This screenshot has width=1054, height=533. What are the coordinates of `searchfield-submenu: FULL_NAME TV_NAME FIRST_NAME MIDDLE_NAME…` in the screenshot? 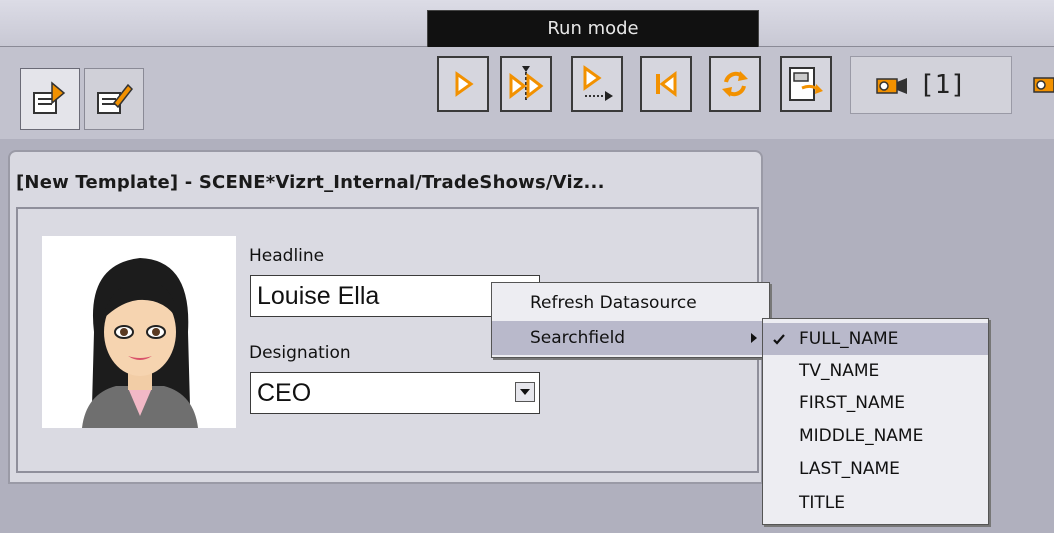 It's located at (875, 421).